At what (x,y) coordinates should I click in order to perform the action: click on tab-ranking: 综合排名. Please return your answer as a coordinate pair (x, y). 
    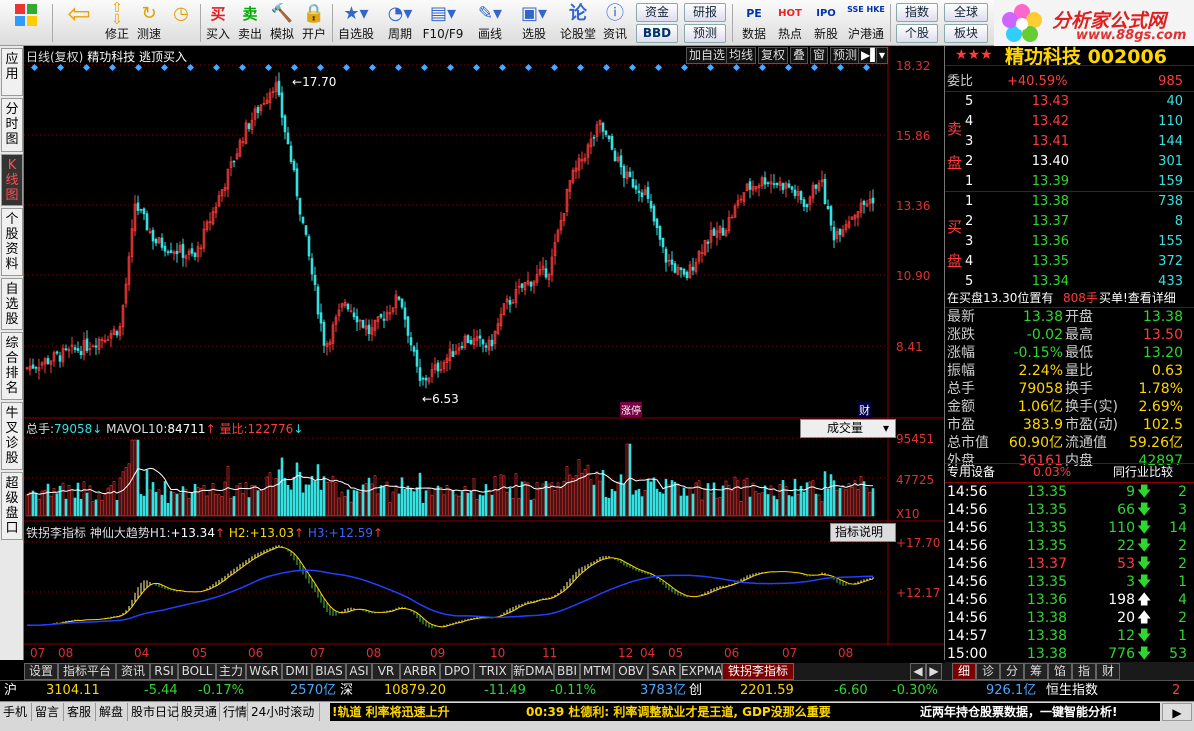
    Looking at the image, I should click on (12, 366).